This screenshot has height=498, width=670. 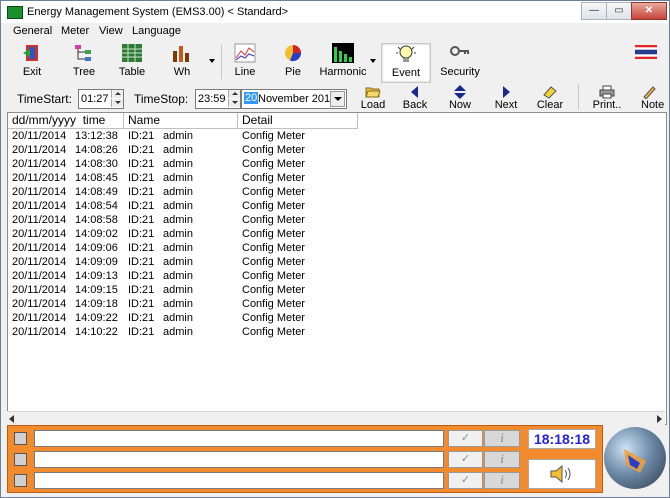 What do you see at coordinates (66, 121) in the screenshot?
I see `col-header-date-time: dd/mm/yyyy time` at bounding box center [66, 121].